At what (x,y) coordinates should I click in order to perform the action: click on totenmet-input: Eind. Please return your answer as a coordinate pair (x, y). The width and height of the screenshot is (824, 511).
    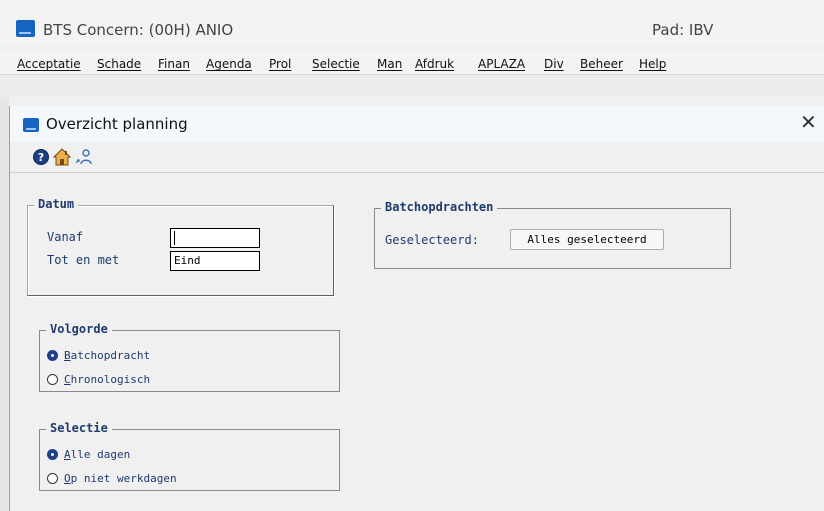
    Looking at the image, I should click on (215, 261).